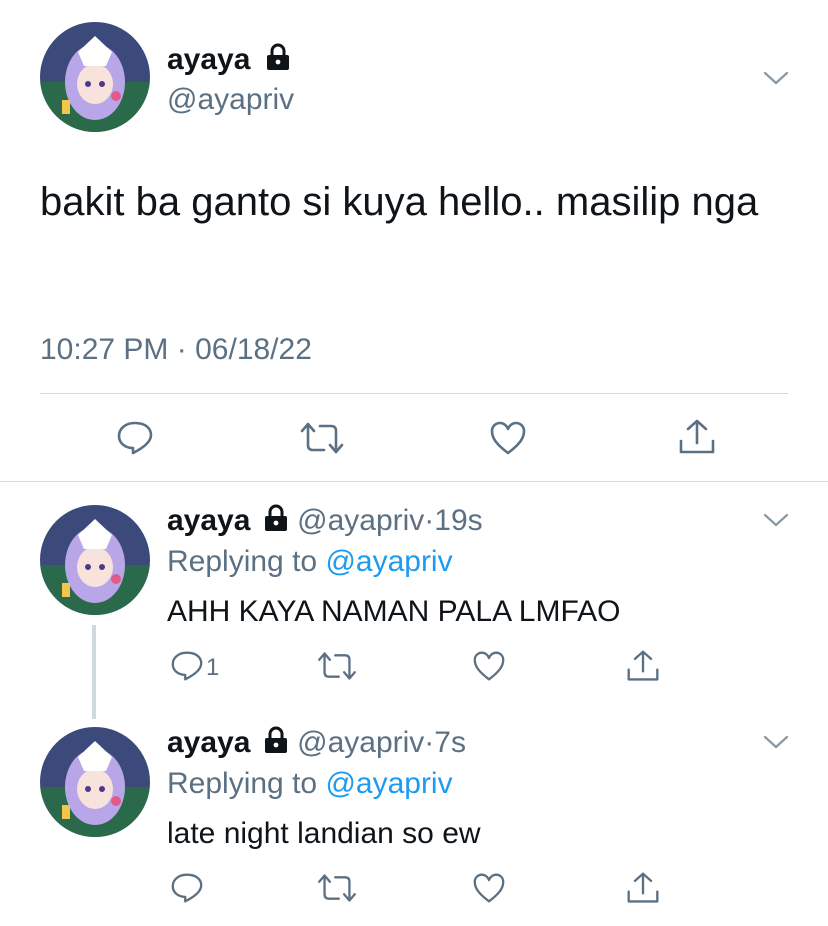  I want to click on reply-count: 1, so click(213, 667).